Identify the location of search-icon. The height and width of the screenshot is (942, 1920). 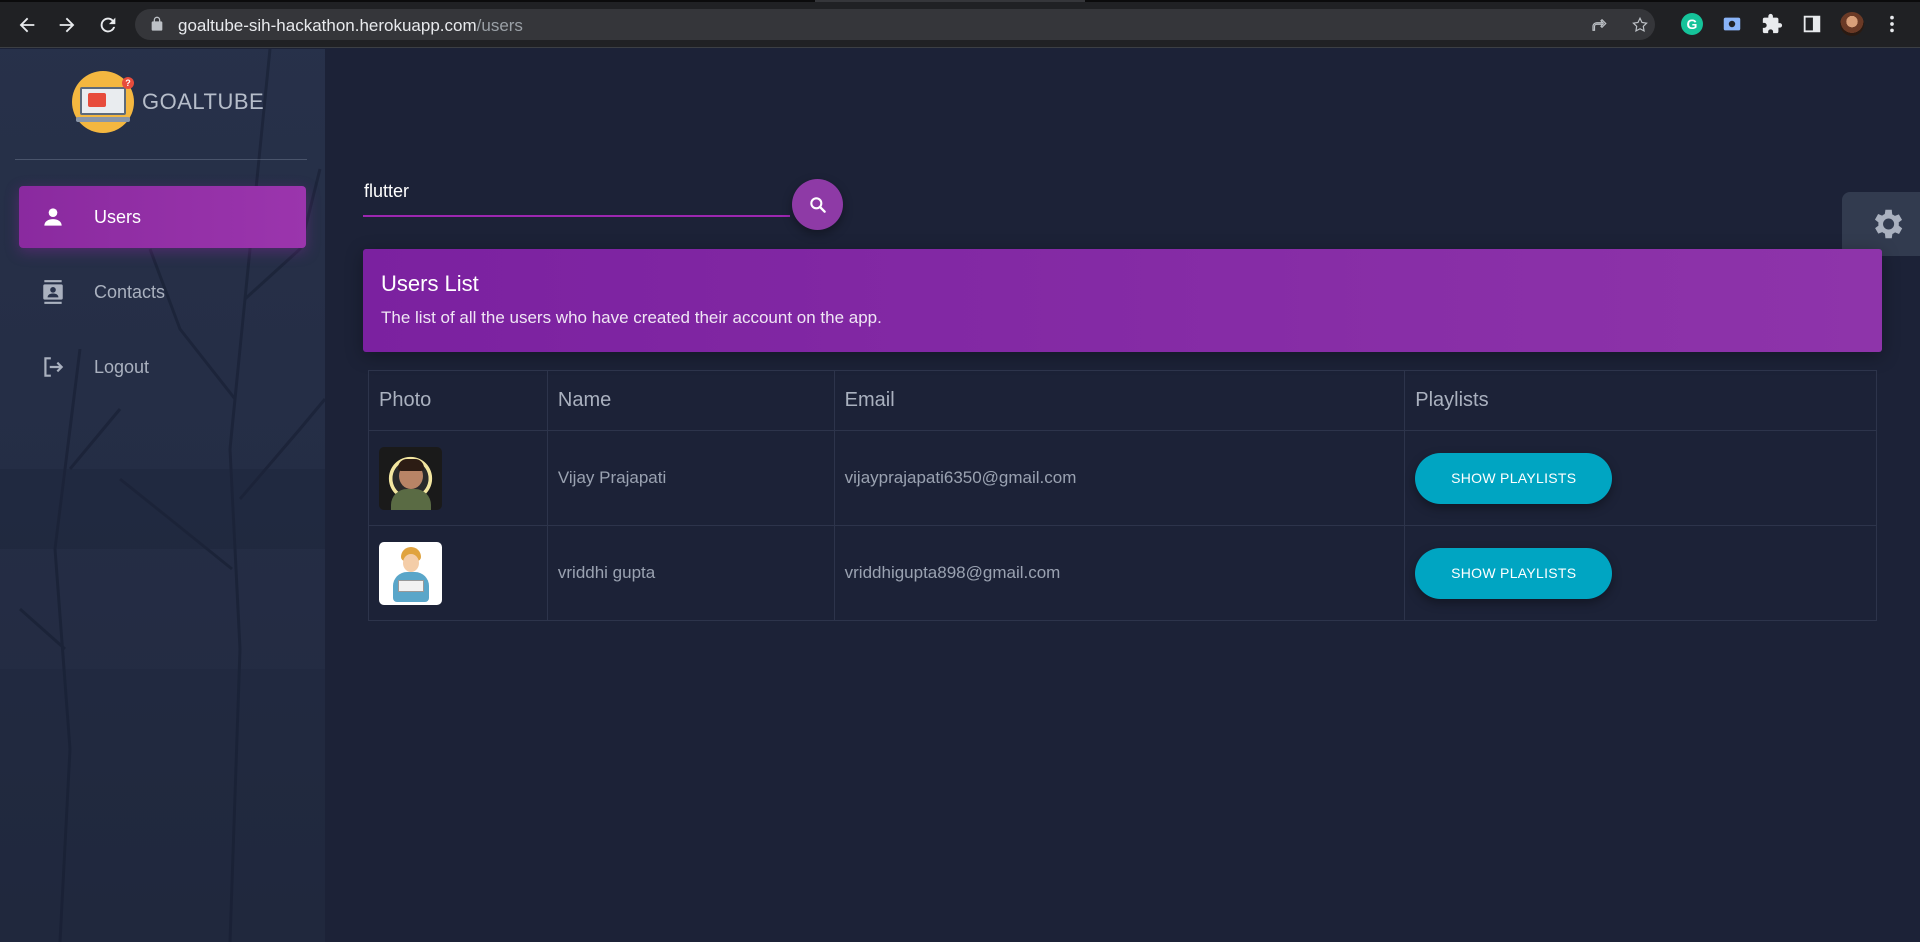
(817, 204).